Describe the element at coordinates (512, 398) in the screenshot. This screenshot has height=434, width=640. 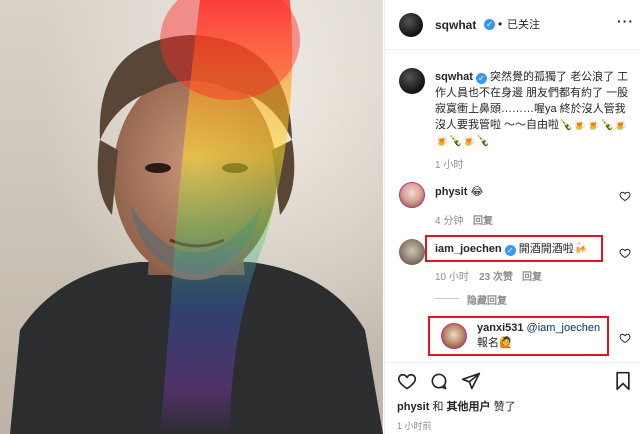
I see `post-actions: physit 和 其他用户 赞了 1 小时前` at that location.